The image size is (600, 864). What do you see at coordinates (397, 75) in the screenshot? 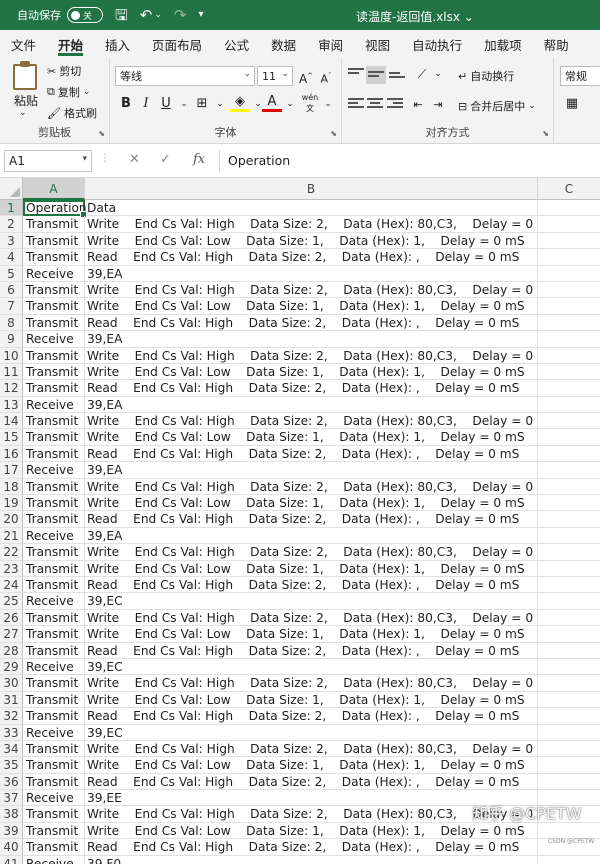
I see `bottom-align-icon` at bounding box center [397, 75].